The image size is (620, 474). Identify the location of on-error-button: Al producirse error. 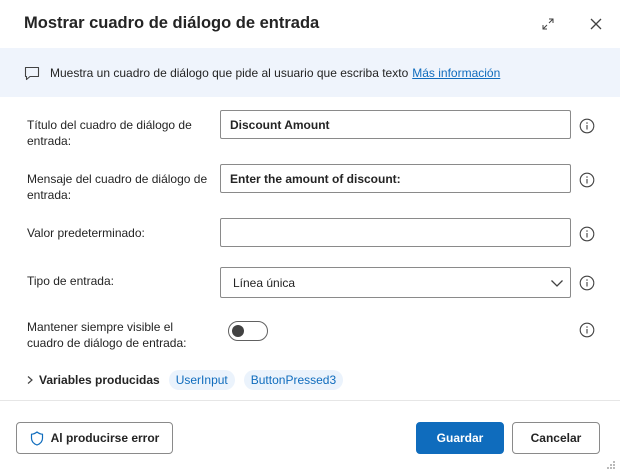
(94, 438).